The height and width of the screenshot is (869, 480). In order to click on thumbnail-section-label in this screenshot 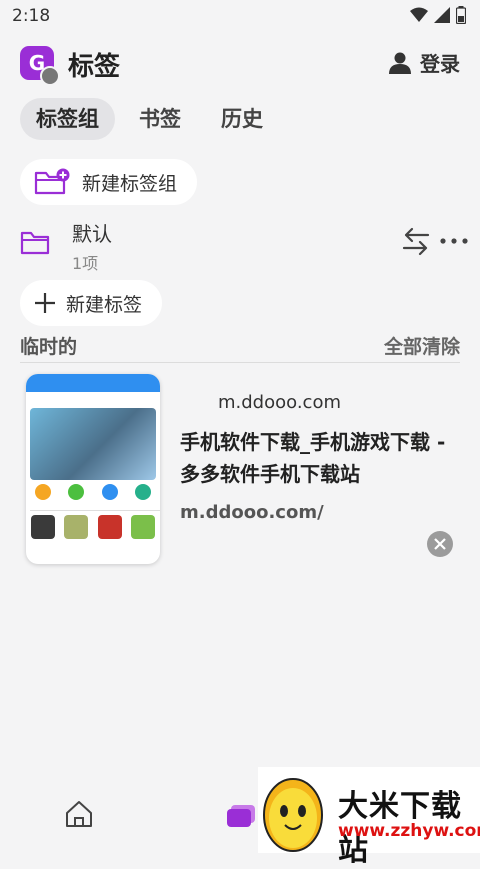, I will do `click(95, 509)`.